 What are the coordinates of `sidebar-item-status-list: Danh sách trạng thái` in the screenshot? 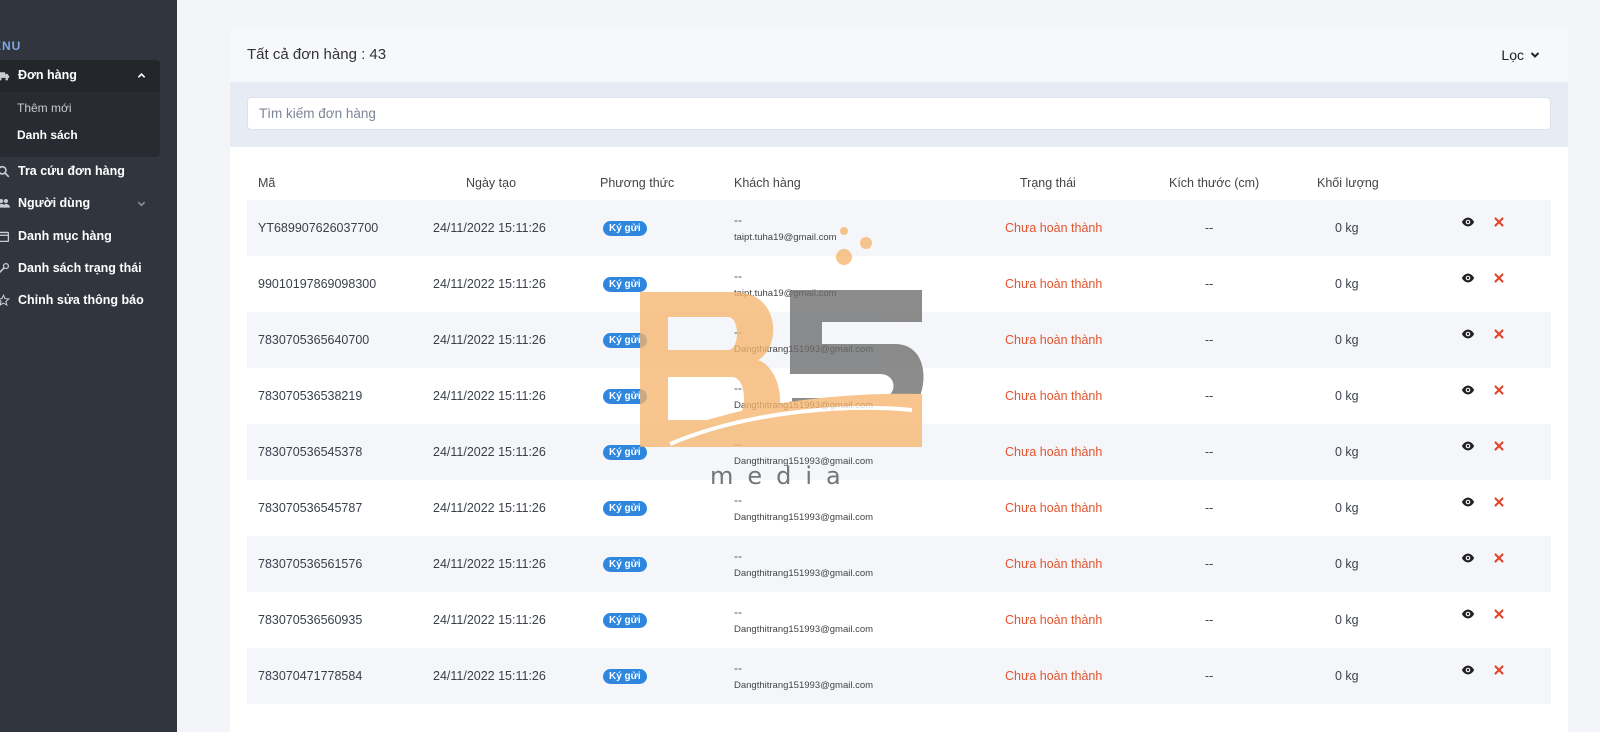 It's located at (71, 268).